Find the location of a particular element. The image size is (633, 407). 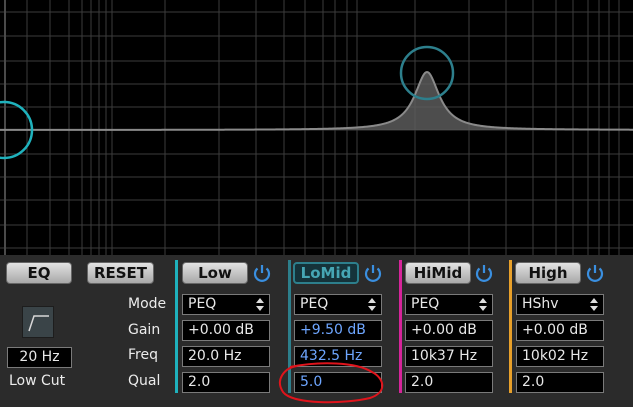

low-cut-freq-field: 20 Hz is located at coordinates (39, 357).